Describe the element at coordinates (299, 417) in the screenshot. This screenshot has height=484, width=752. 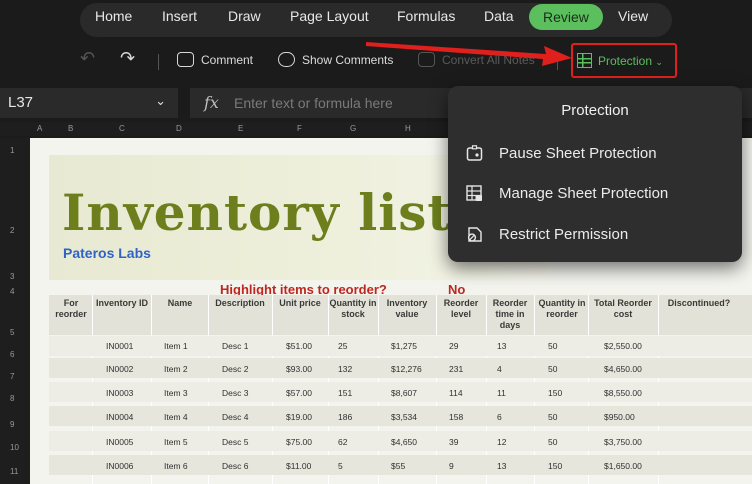
I see `cell-price: $19.00` at that location.